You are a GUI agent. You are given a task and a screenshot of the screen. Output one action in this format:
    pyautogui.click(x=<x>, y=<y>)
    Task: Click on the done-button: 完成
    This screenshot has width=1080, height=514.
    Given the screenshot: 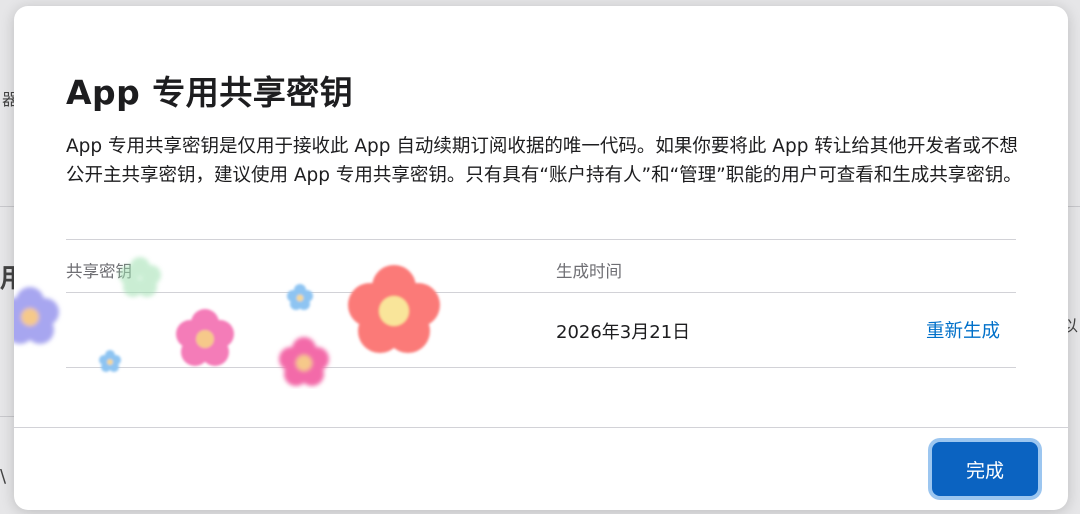 What is the action you would take?
    pyautogui.click(x=985, y=469)
    